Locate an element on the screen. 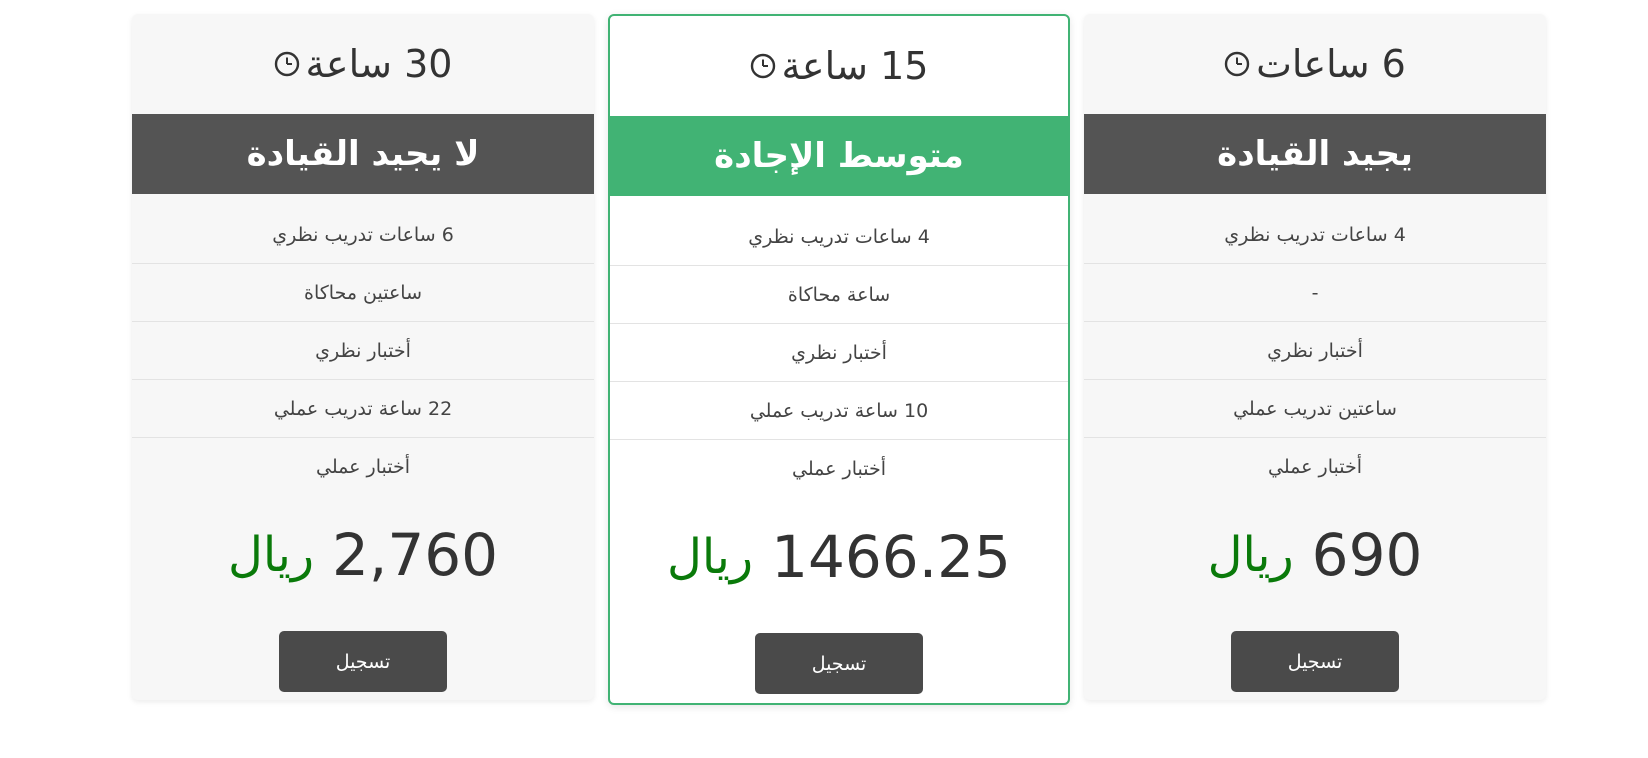 The image size is (1648, 758). plan-hours-text: 30 ساعة is located at coordinates (379, 64).